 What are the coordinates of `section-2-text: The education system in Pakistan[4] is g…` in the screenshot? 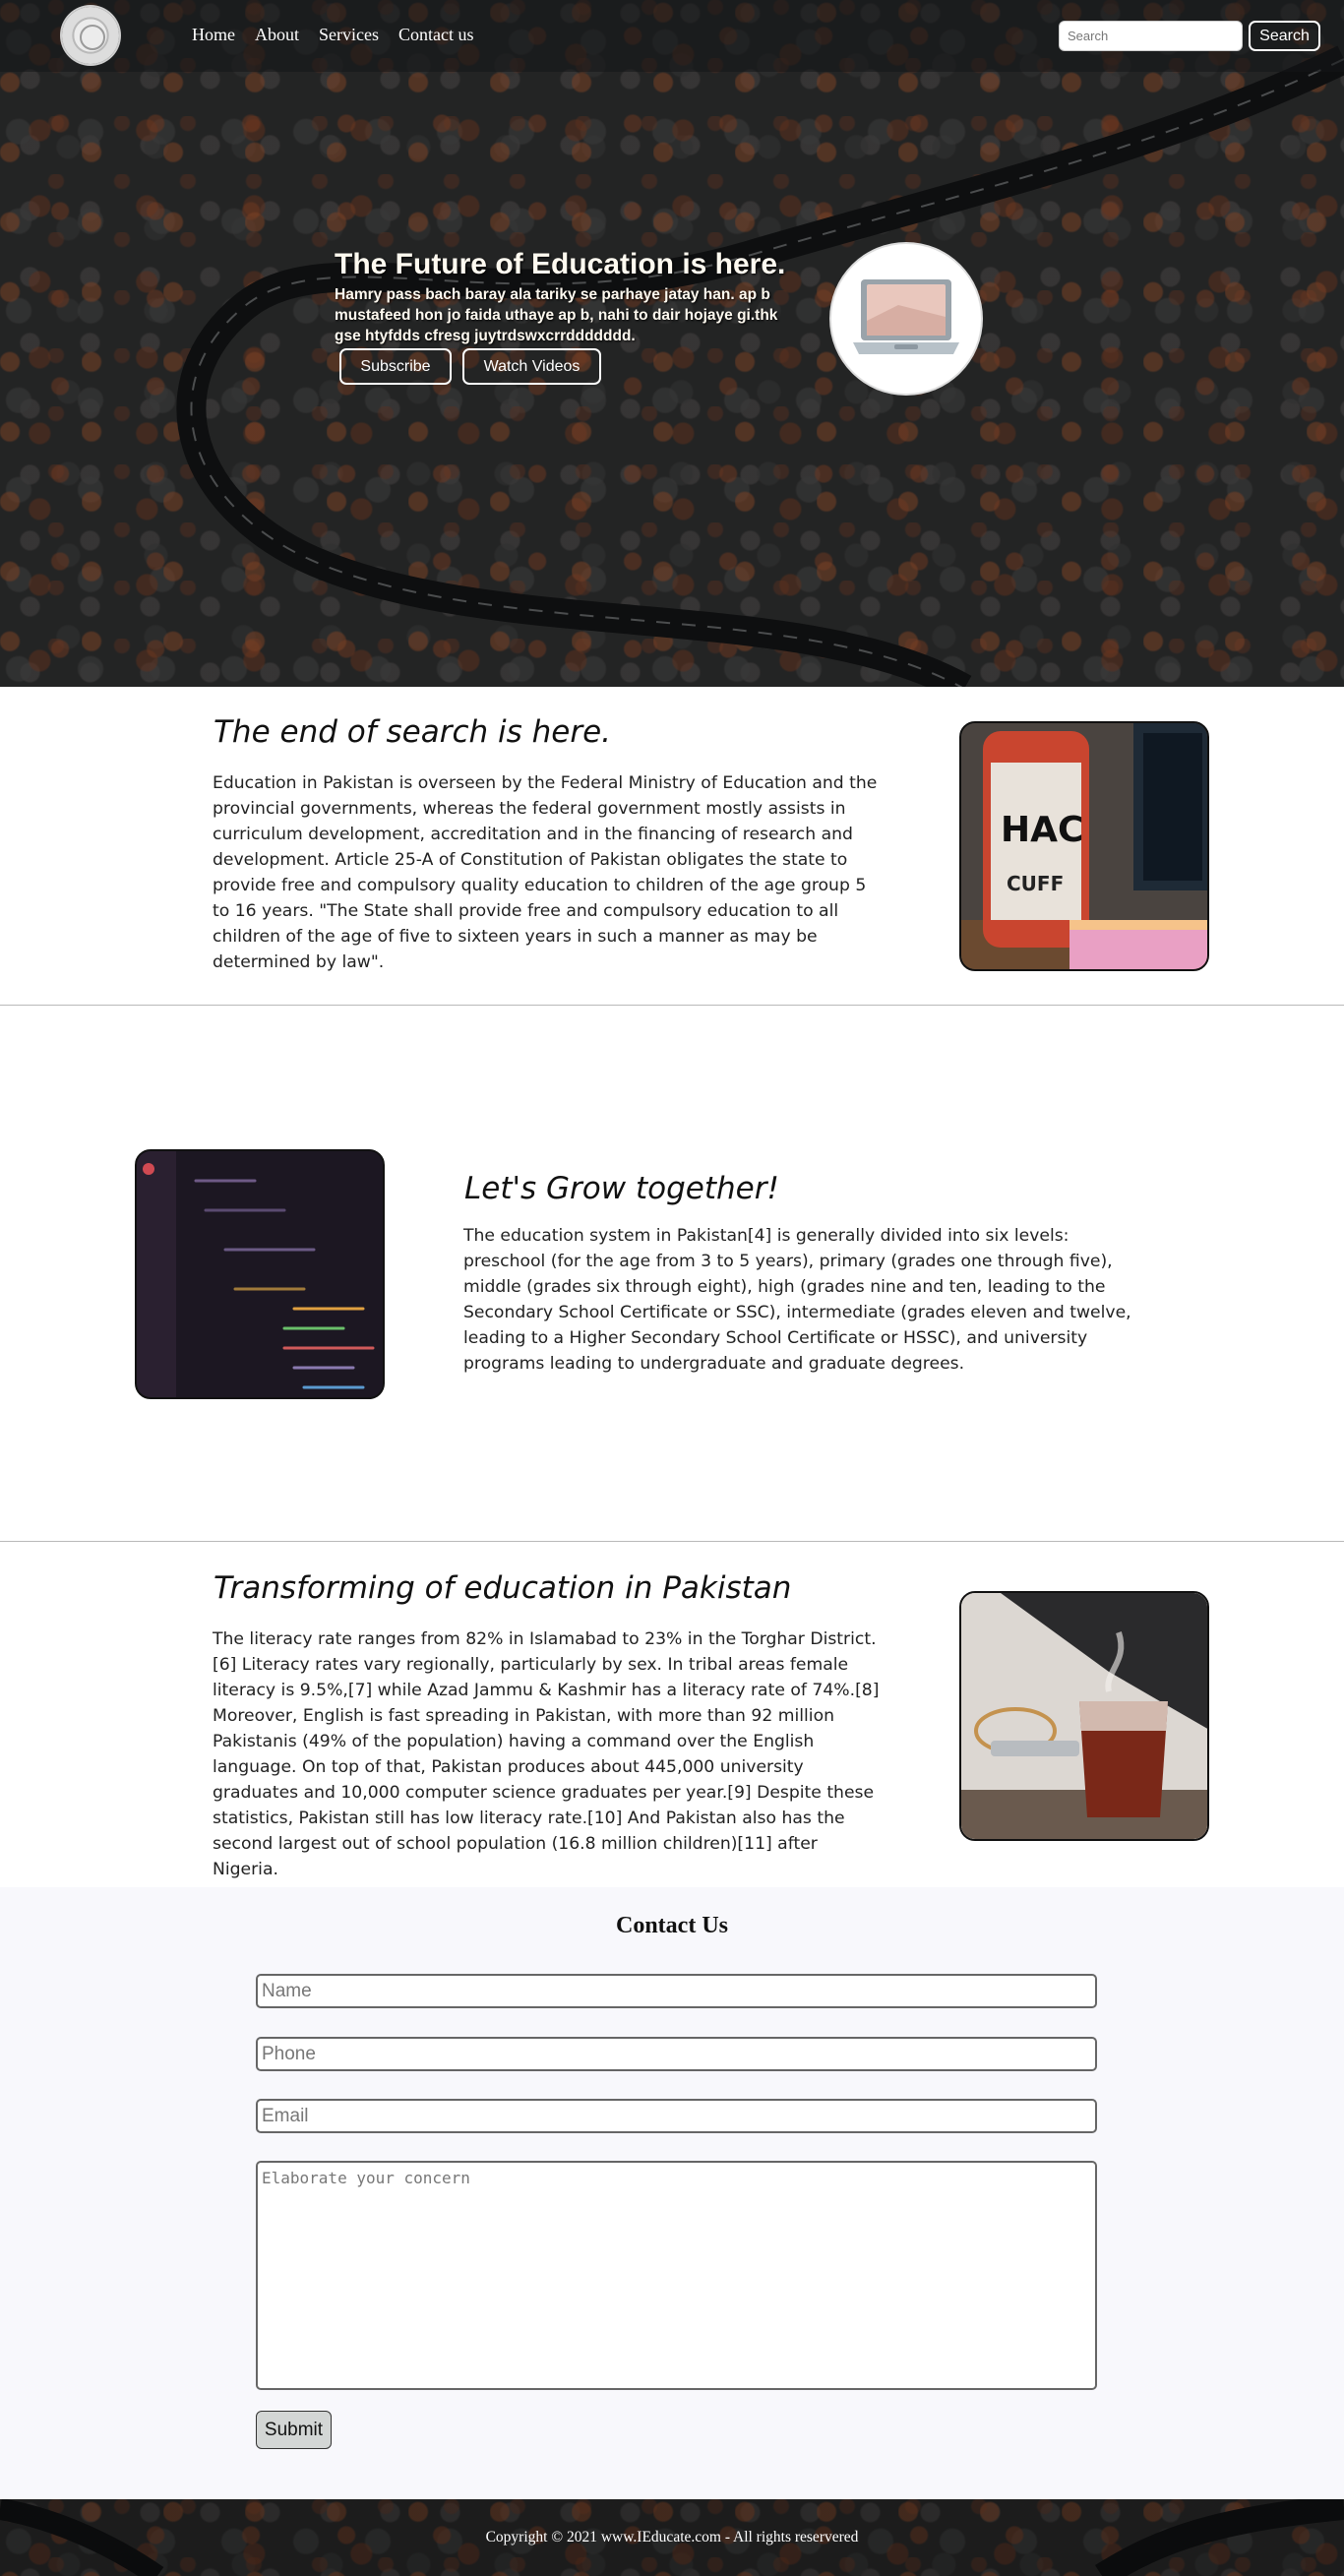 It's located at (797, 1300).